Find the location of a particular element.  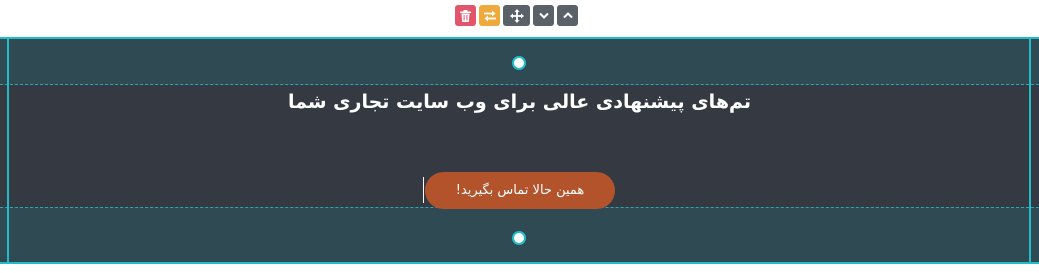

top-padding-handle is located at coordinates (519, 63).